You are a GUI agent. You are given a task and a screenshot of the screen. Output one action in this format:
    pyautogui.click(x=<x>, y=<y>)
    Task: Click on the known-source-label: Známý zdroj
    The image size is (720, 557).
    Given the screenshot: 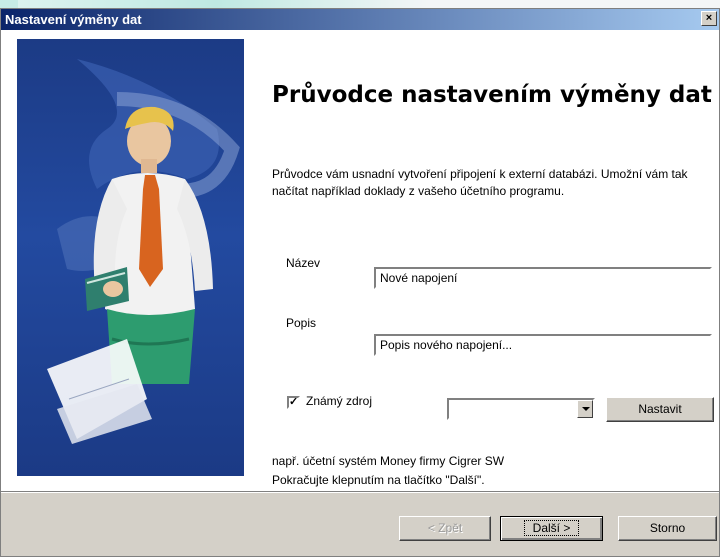 What is the action you would take?
    pyautogui.click(x=339, y=401)
    